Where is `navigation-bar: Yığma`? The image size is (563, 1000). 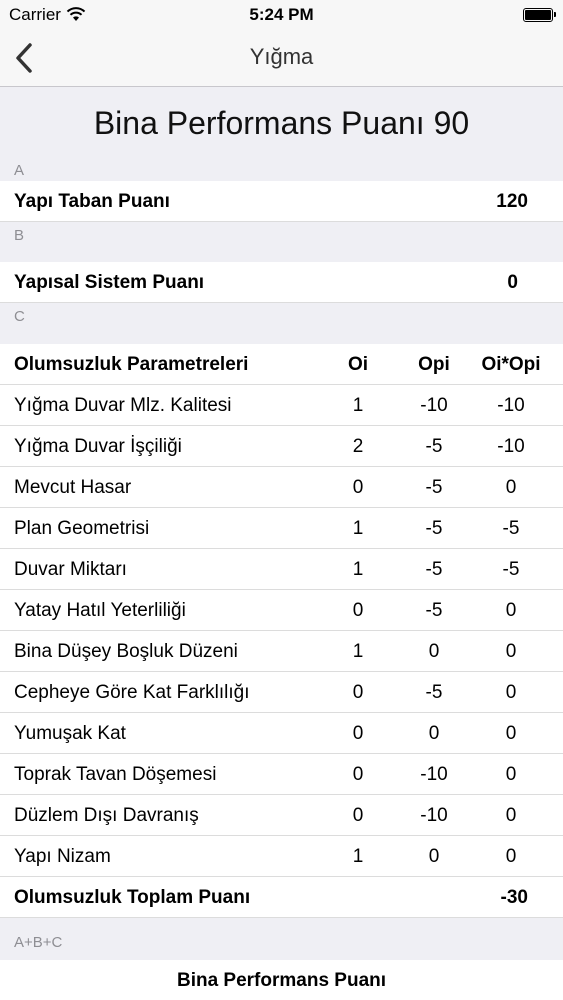 navigation-bar: Yığma is located at coordinates (281, 58).